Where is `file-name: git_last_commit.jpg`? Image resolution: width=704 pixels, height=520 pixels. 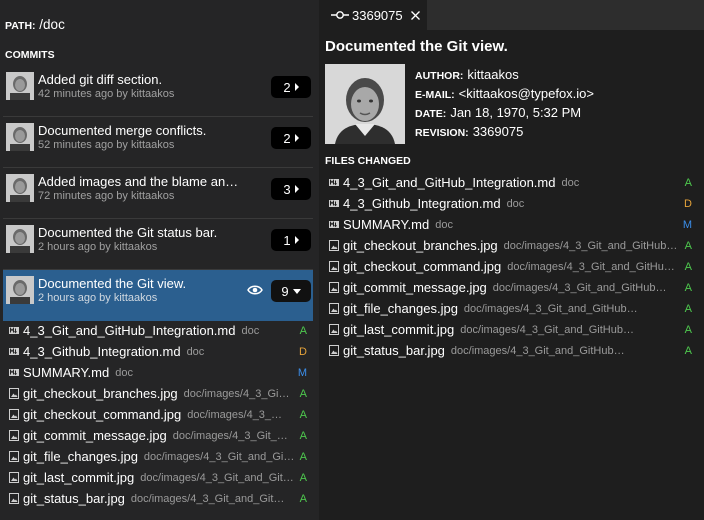
file-name: git_last_commit.jpg is located at coordinates (79, 477).